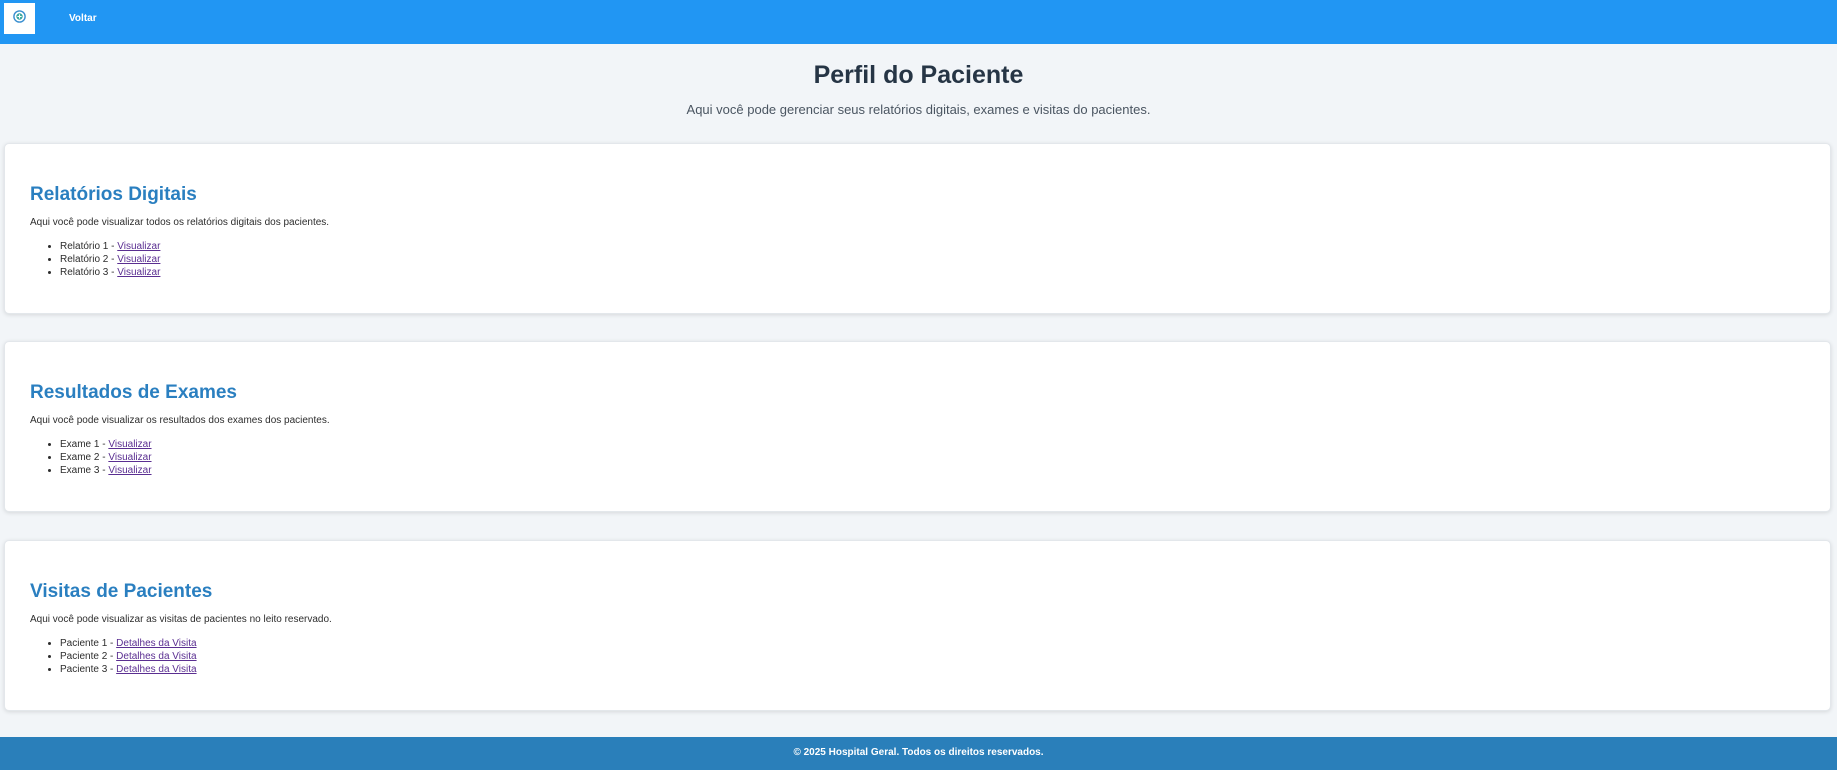  I want to click on list-item: Paciente 1 - Detalhes da Visita, so click(128, 643).